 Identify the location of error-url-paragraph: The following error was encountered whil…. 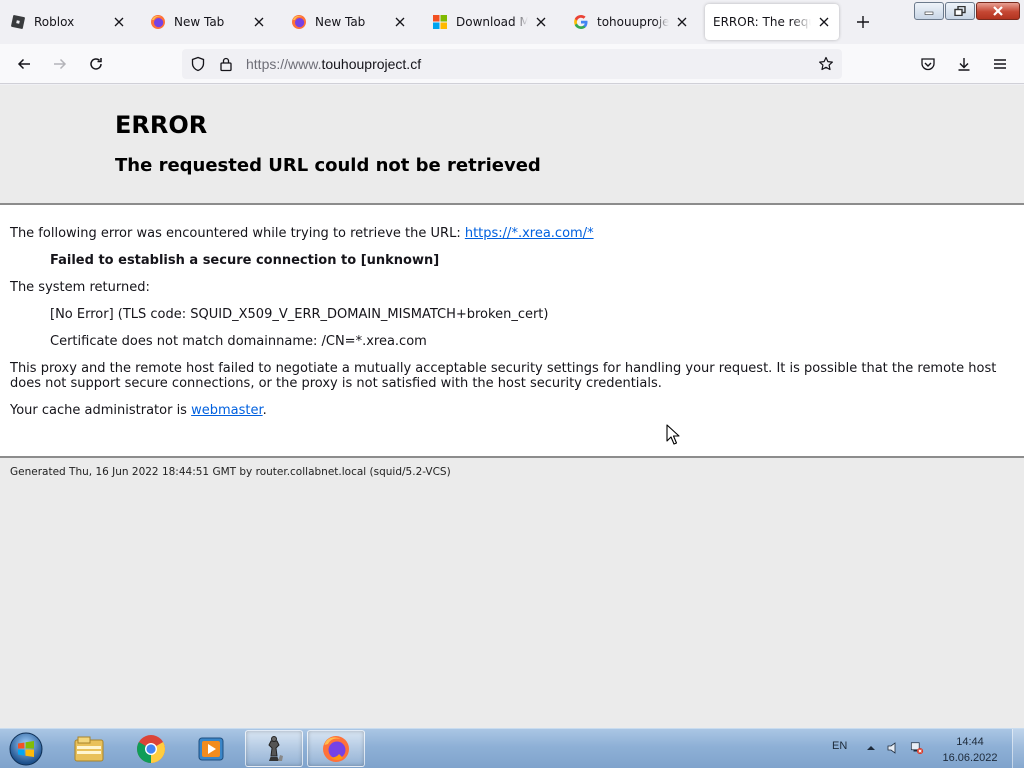
(512, 233).